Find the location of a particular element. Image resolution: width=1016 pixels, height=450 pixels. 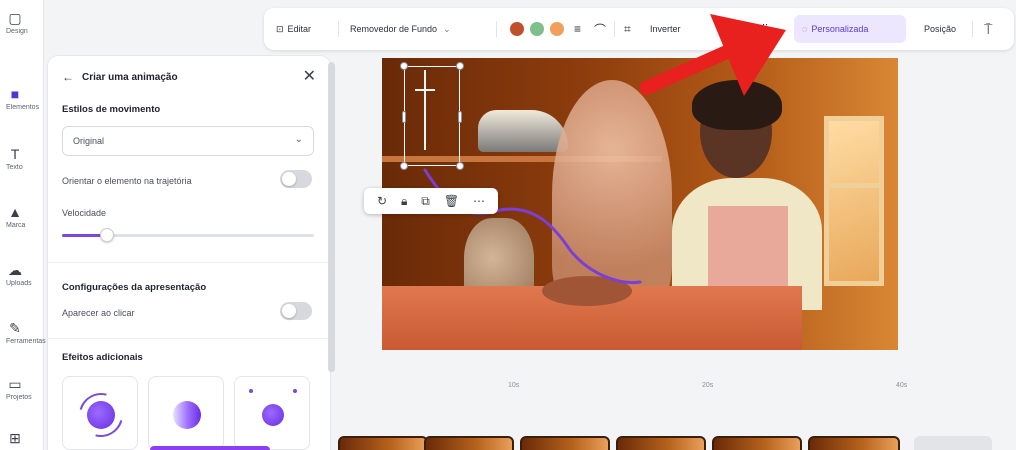

edit-button: ⊡ Editar is located at coordinates (293, 29).